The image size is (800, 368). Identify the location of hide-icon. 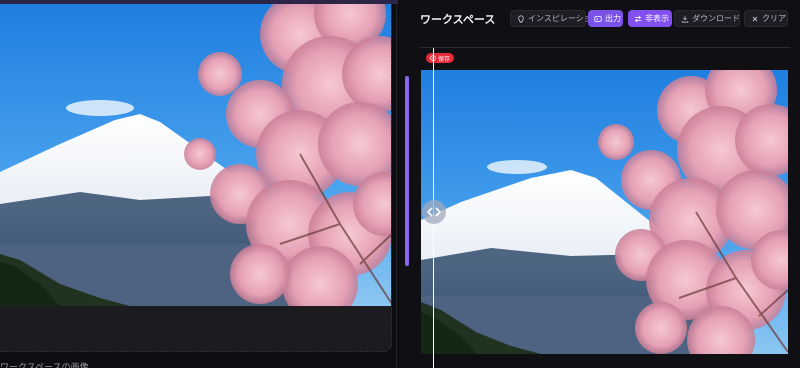
(638, 18).